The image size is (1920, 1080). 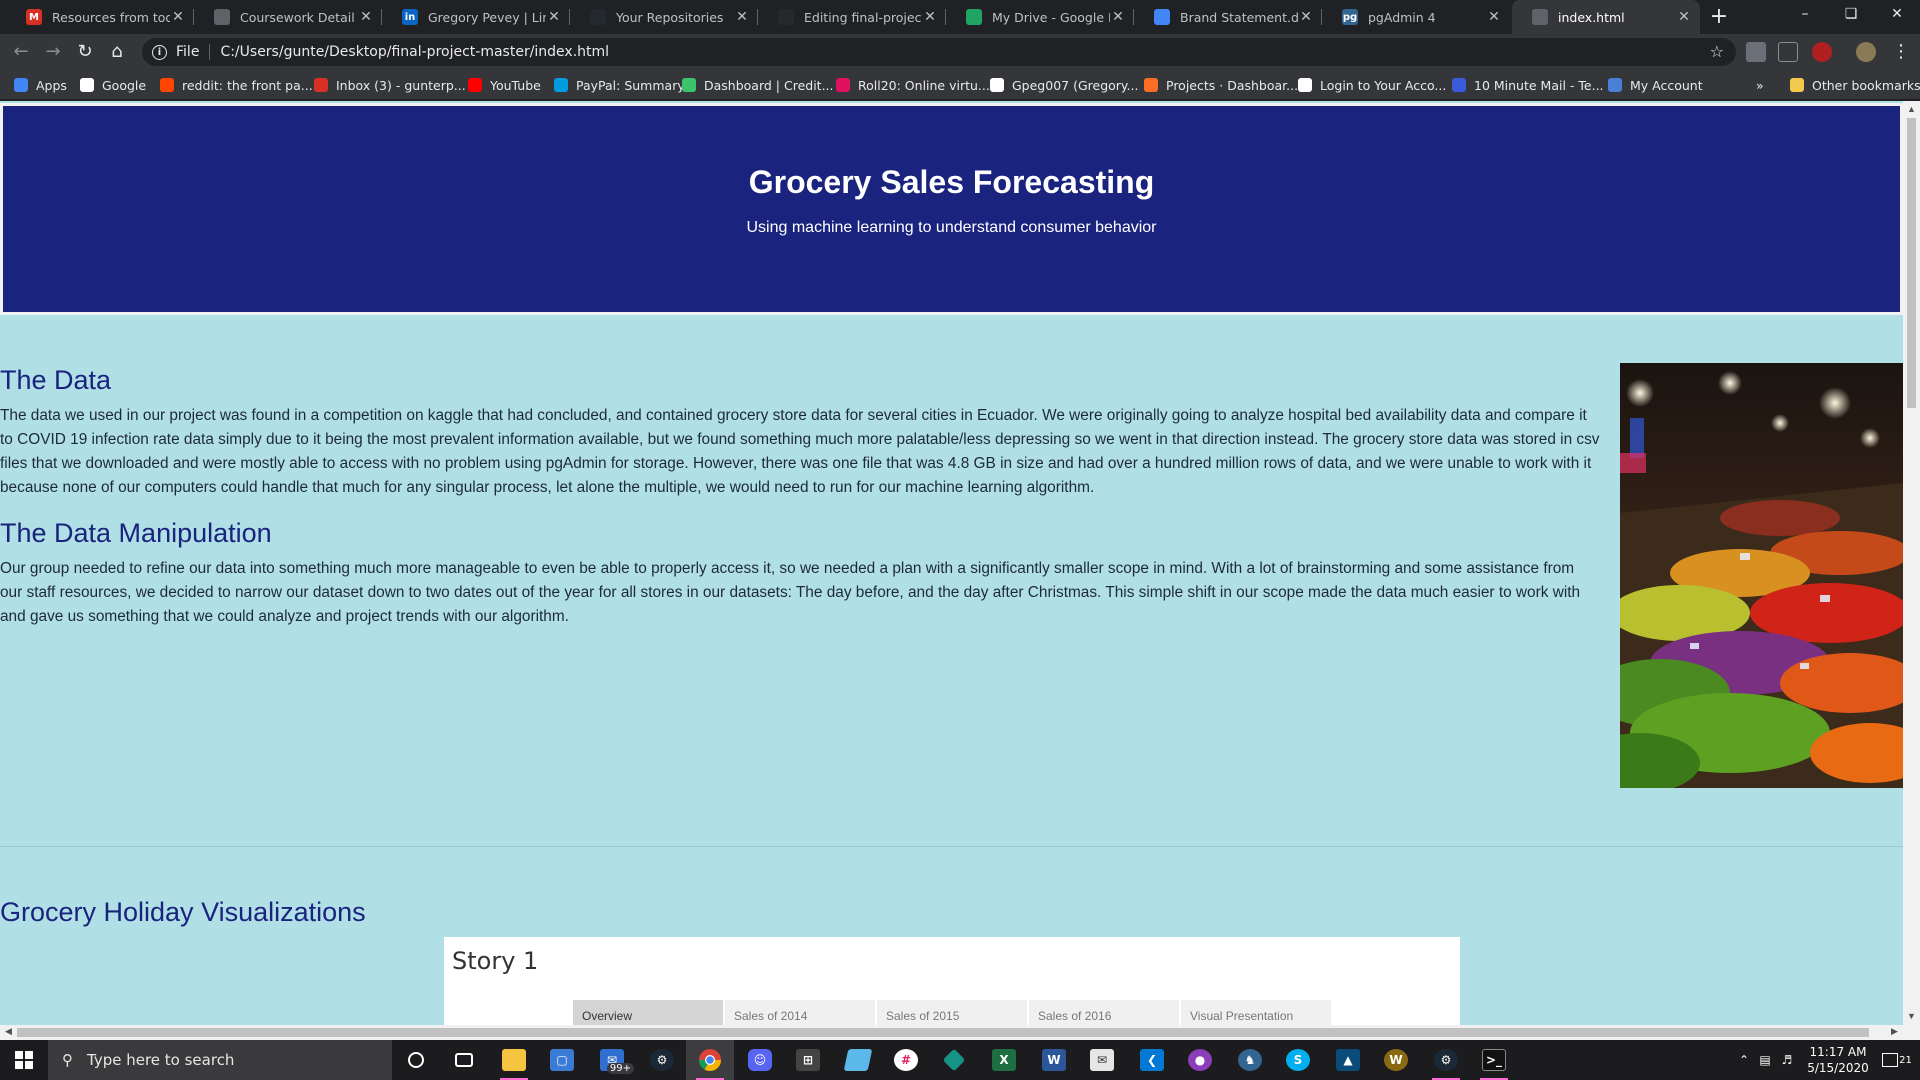 I want to click on close-window-button: ✕, so click(x=1897, y=15).